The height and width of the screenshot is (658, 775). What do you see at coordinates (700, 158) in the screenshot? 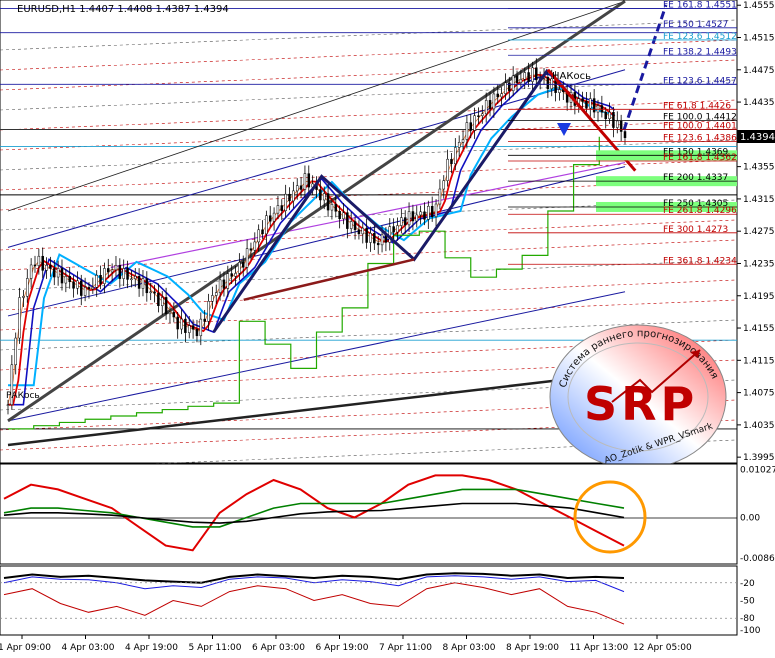
I see `fib-level-label: FE 161.8 1.4362` at bounding box center [700, 158].